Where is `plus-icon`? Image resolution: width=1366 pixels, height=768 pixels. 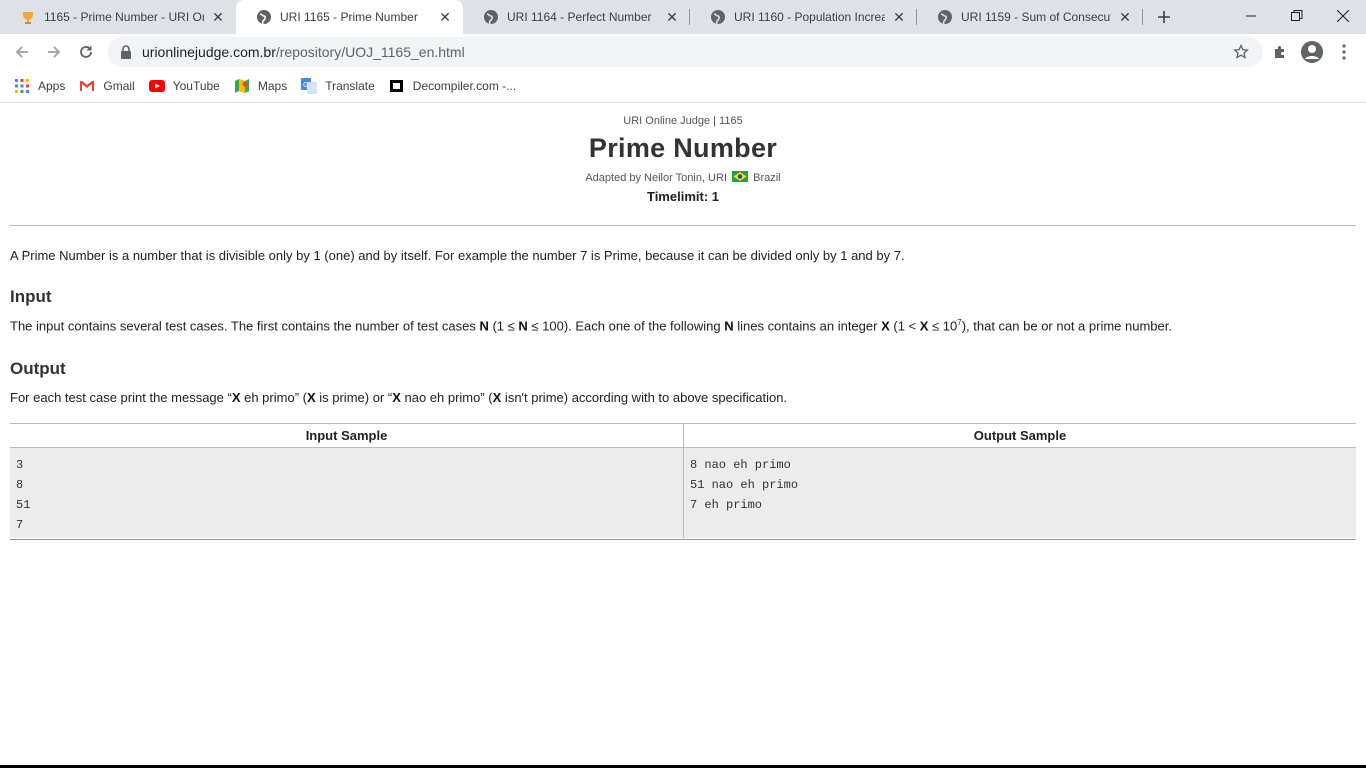 plus-icon is located at coordinates (1164, 17).